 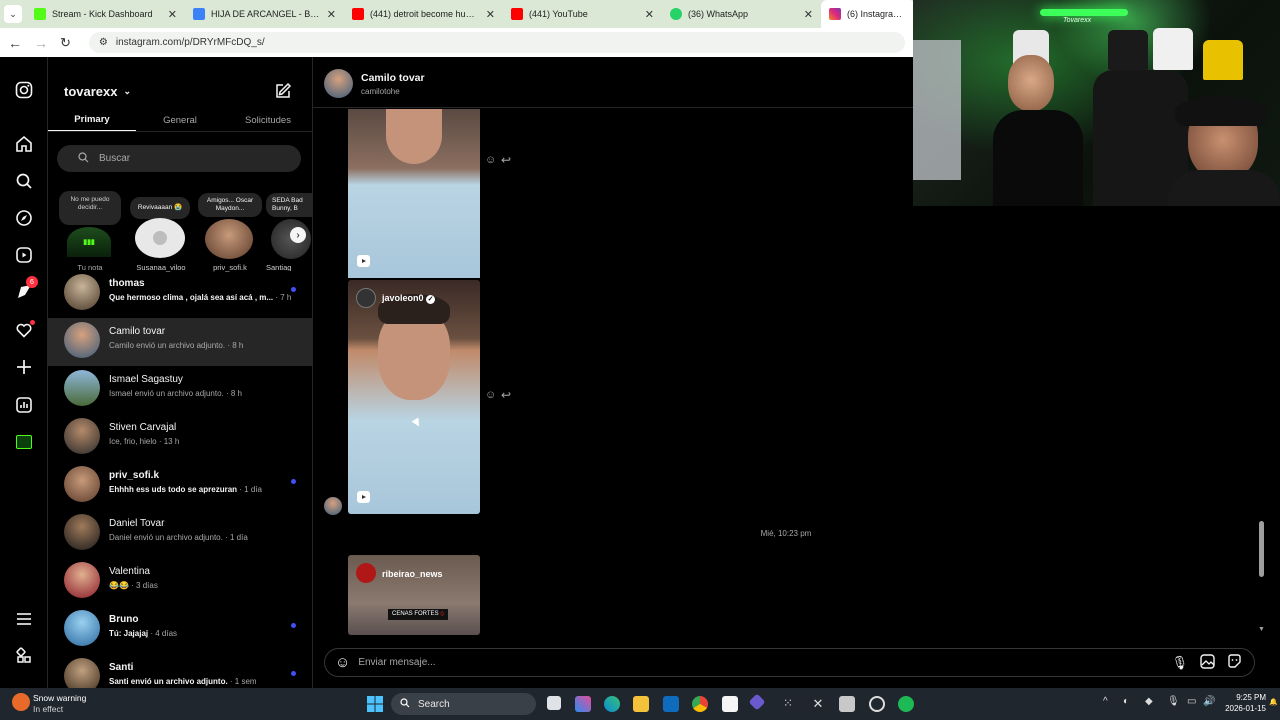 I want to click on url-field: ⚙ instagram.com/p/DRYrMFcDQ_s/, so click(x=496, y=42).